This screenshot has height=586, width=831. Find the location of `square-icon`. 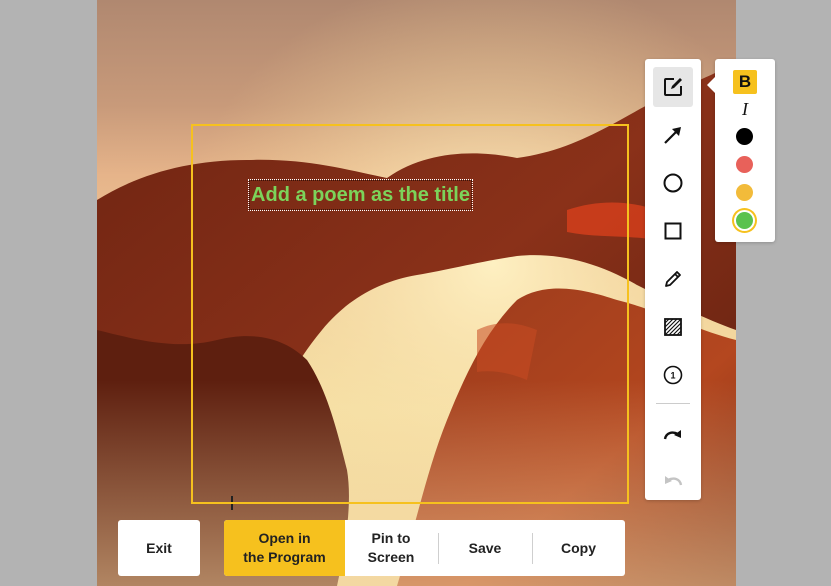

square-icon is located at coordinates (673, 231).